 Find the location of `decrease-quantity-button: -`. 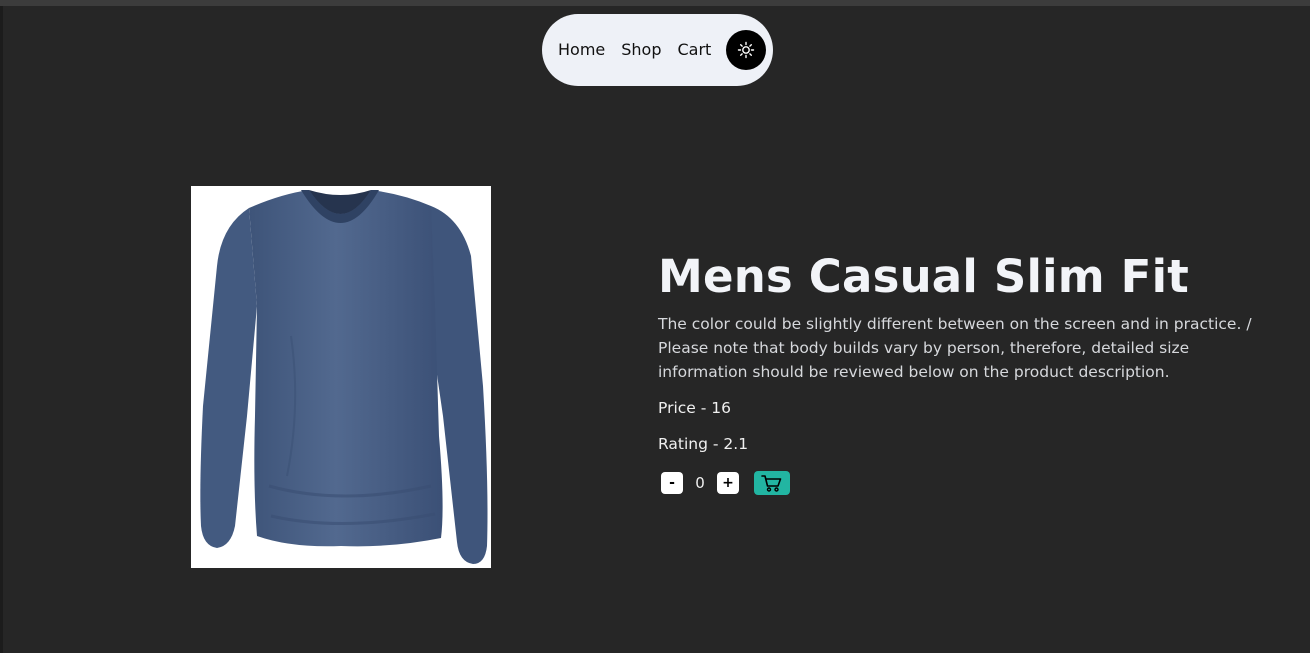

decrease-quantity-button: - is located at coordinates (672, 483).